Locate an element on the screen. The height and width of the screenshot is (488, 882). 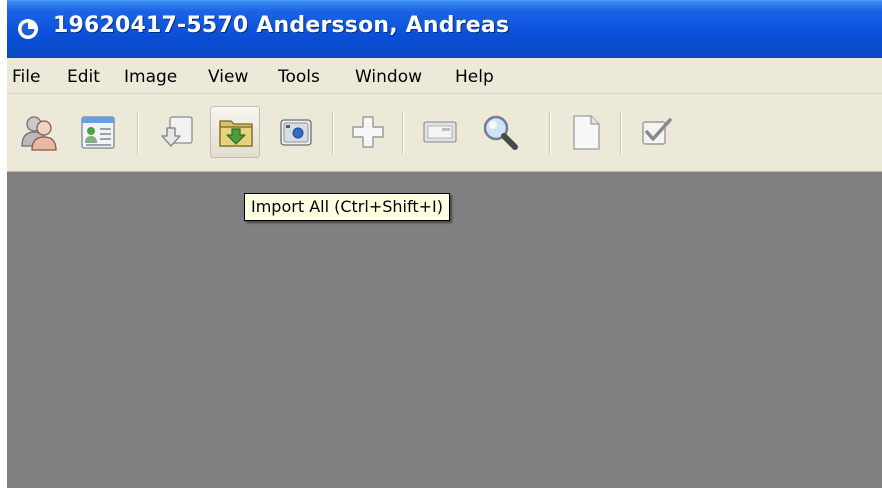
import-button is located at coordinates (176, 132).